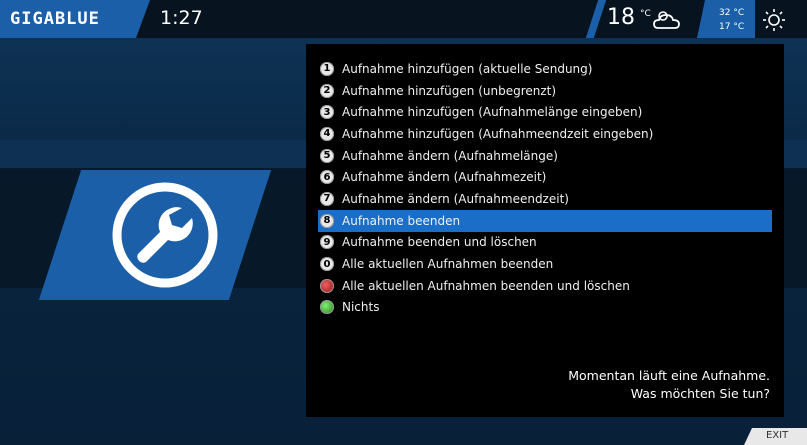 The width and height of the screenshot is (807, 445). I want to click on red-button-icon, so click(327, 285).